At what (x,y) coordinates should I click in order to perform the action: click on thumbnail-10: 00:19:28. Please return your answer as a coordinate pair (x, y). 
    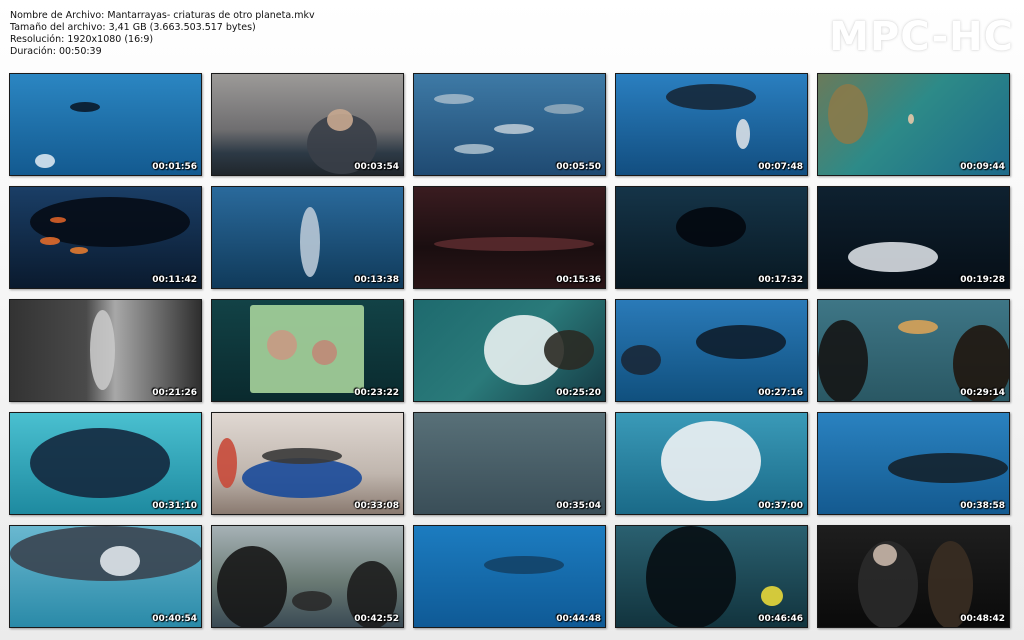
    Looking at the image, I should click on (913, 237).